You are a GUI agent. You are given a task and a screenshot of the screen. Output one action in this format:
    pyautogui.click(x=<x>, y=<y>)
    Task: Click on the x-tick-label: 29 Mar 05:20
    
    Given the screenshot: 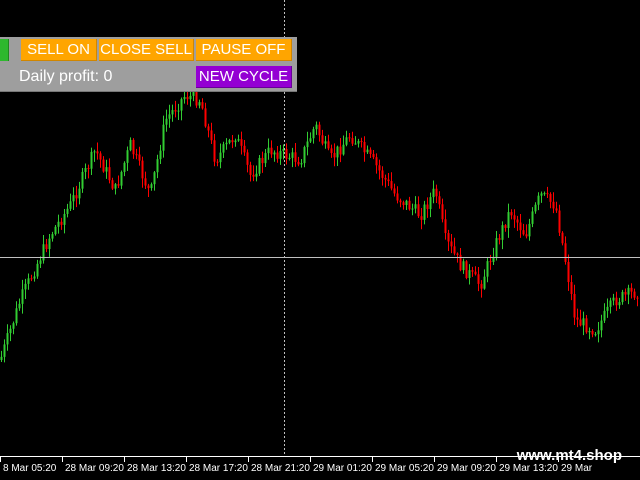 What is the action you would take?
    pyautogui.click(x=404, y=468)
    